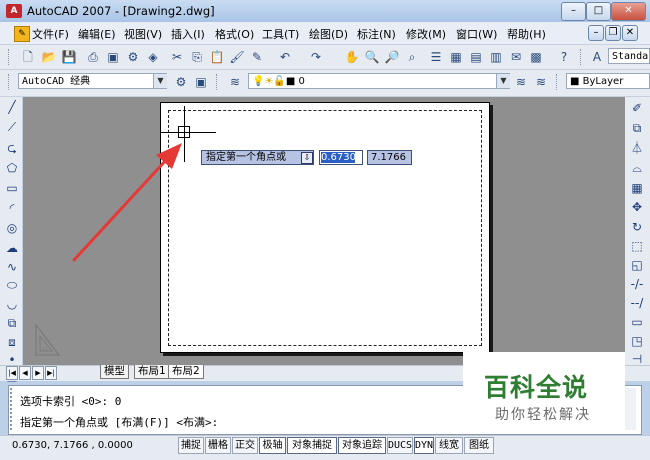  Describe the element at coordinates (191, 445) in the screenshot. I see `snap-toggle: 捕捉` at that location.